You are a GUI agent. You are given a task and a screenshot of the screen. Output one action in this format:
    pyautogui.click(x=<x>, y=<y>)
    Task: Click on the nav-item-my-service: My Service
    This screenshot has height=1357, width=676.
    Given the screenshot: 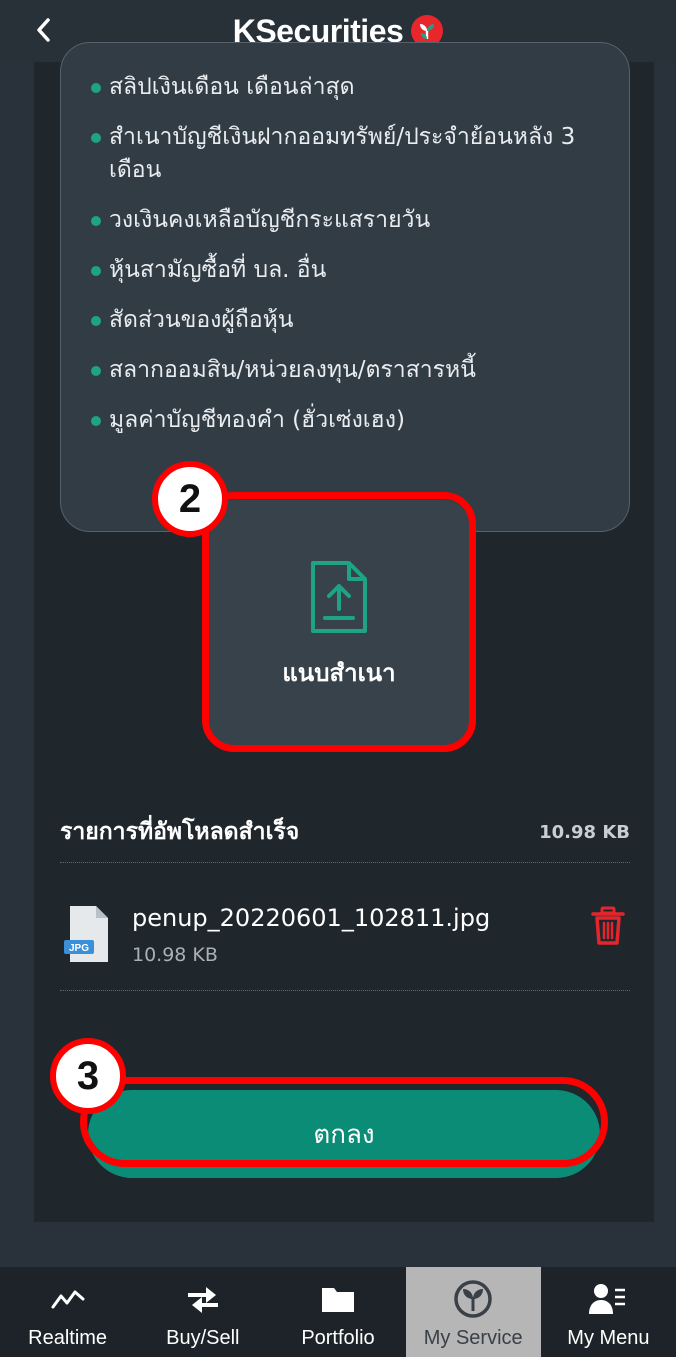 What is the action you would take?
    pyautogui.click(x=473, y=1312)
    